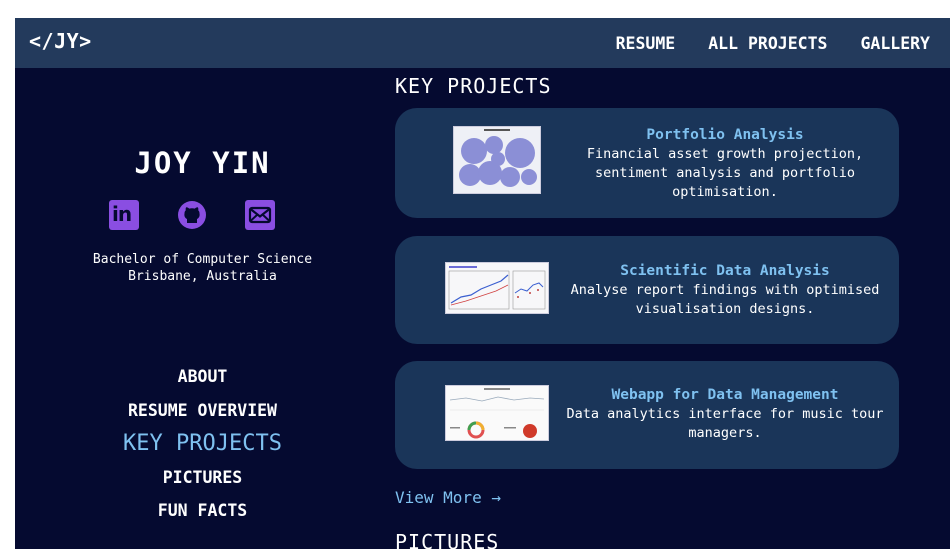 The height and width of the screenshot is (549, 950). What do you see at coordinates (725, 135) in the screenshot?
I see `project-title: Portfolio Analysis` at bounding box center [725, 135].